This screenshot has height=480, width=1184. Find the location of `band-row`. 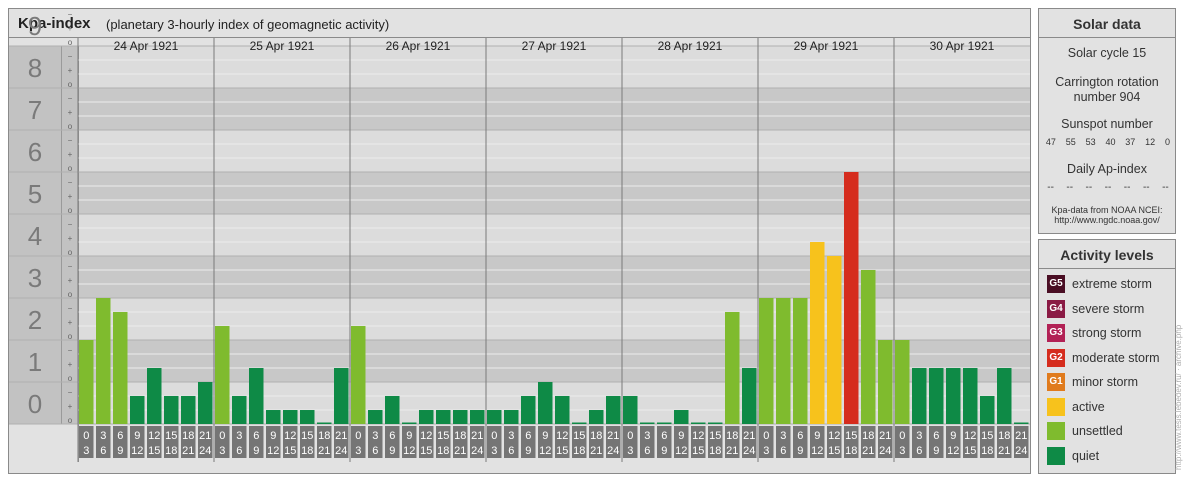

band-row is located at coordinates (519, 319).